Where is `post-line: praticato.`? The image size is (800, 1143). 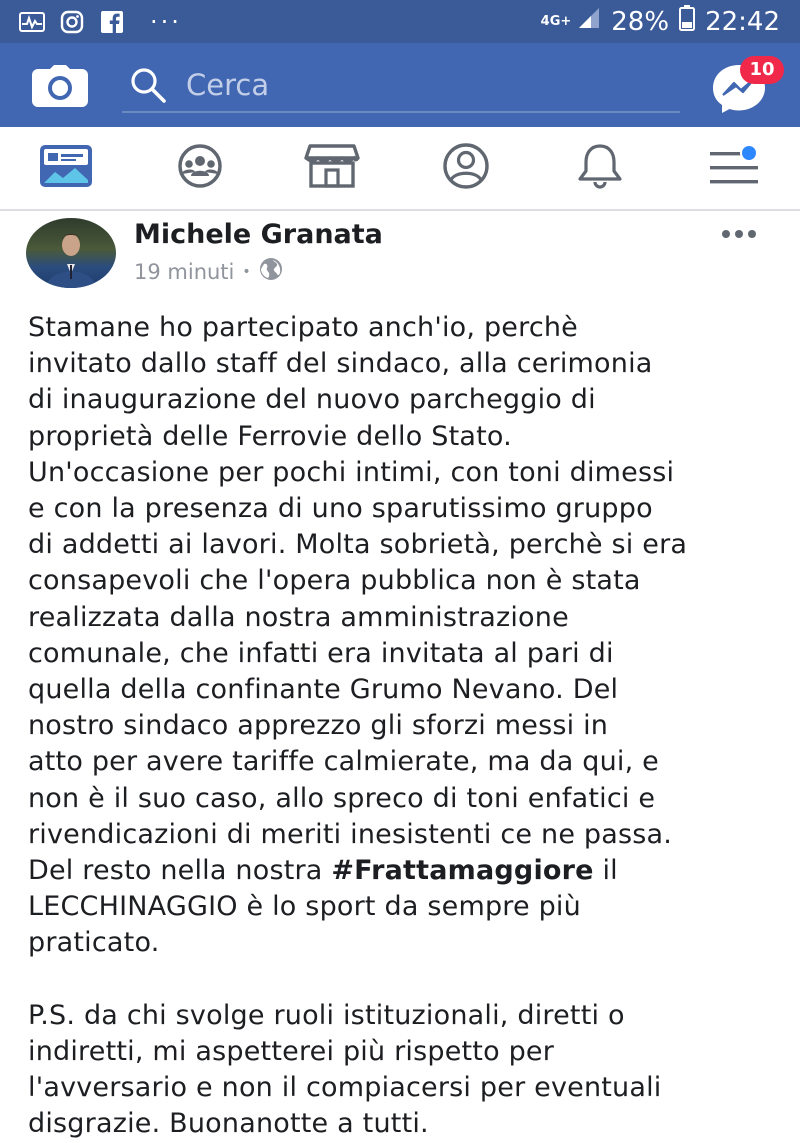
post-line: praticato. is located at coordinates (94, 943).